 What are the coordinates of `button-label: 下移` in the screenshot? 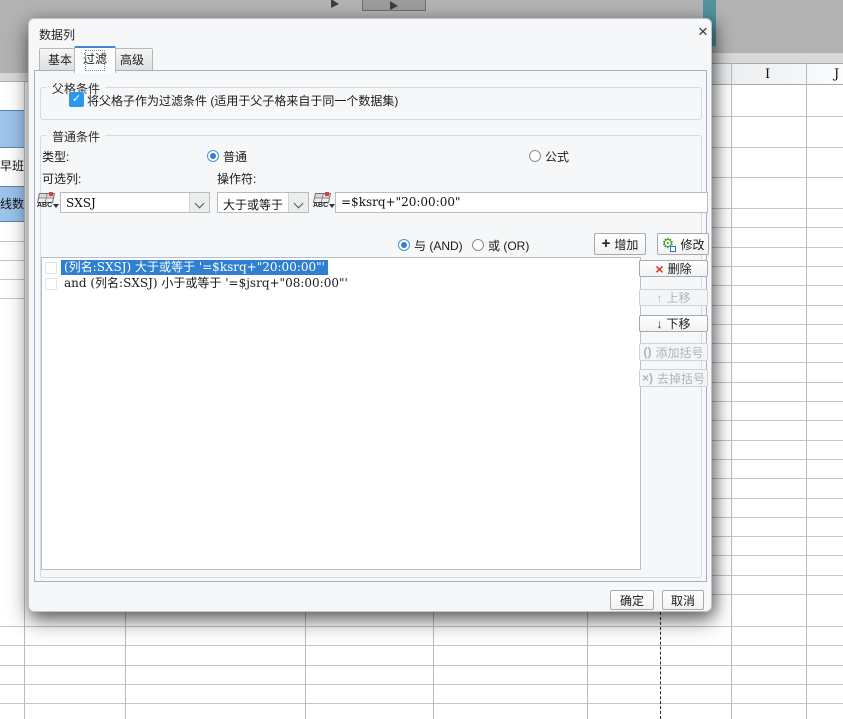 It's located at (678, 324).